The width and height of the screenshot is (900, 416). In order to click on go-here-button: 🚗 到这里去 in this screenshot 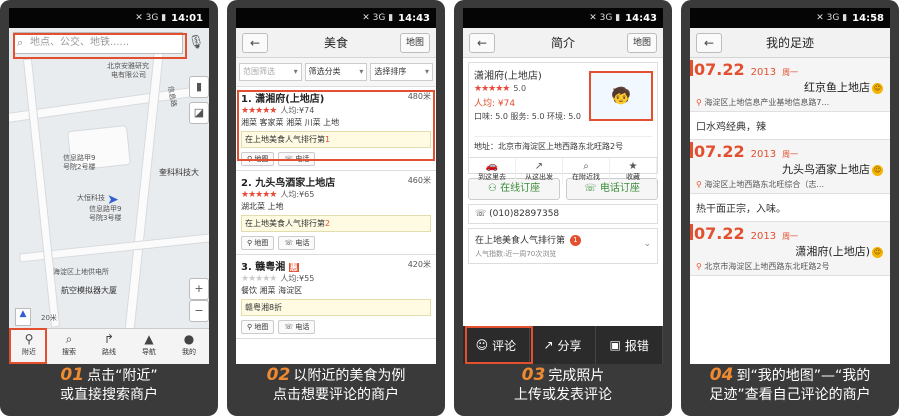, I will do `click(492, 171)`.